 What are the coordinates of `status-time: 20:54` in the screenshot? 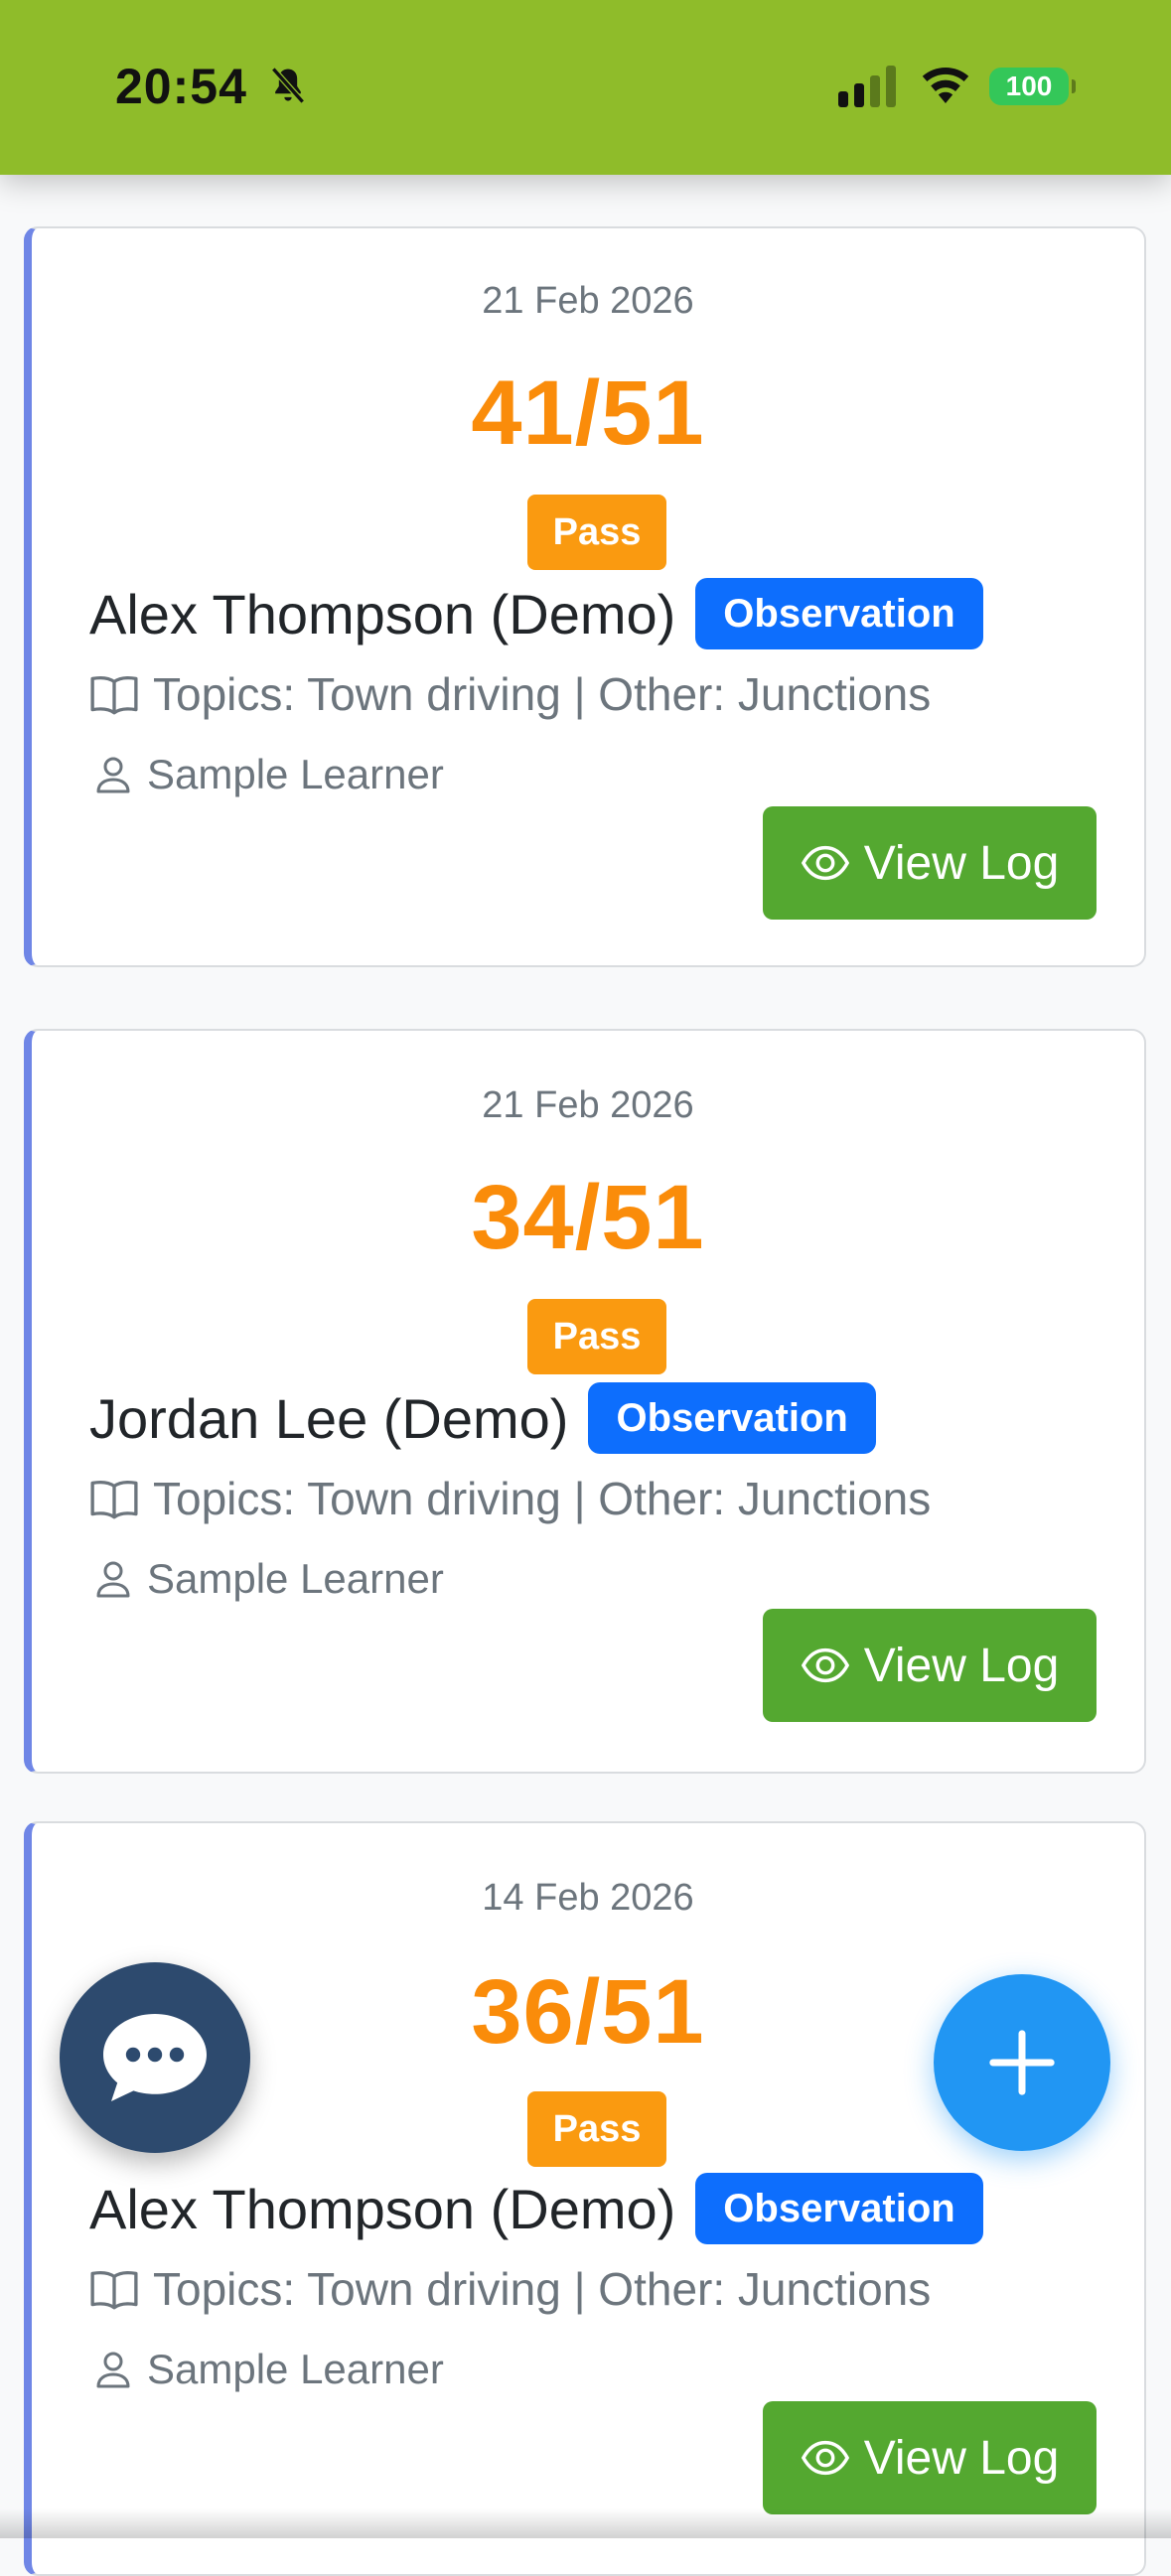 It's located at (181, 86).